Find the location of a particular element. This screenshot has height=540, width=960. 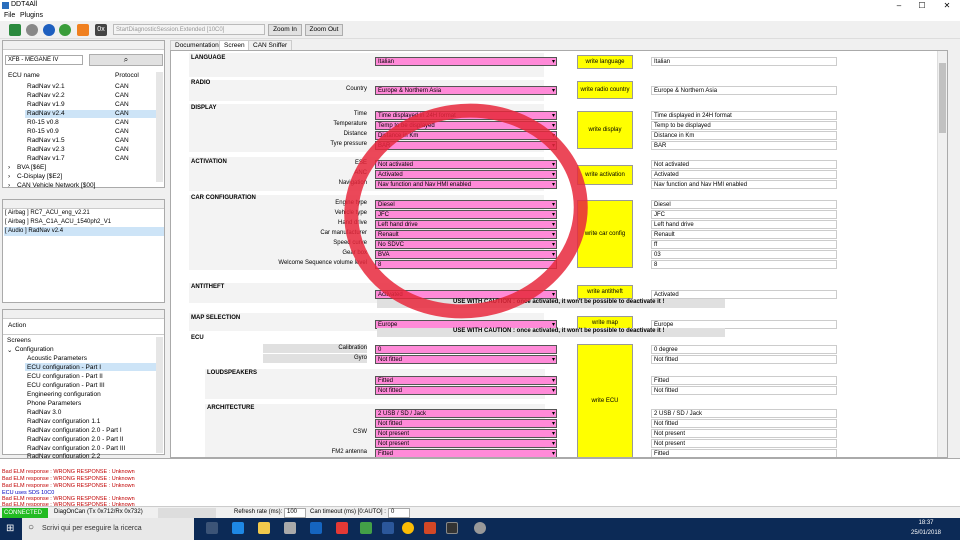

bluetooth-icon is located at coordinates (49, 30).